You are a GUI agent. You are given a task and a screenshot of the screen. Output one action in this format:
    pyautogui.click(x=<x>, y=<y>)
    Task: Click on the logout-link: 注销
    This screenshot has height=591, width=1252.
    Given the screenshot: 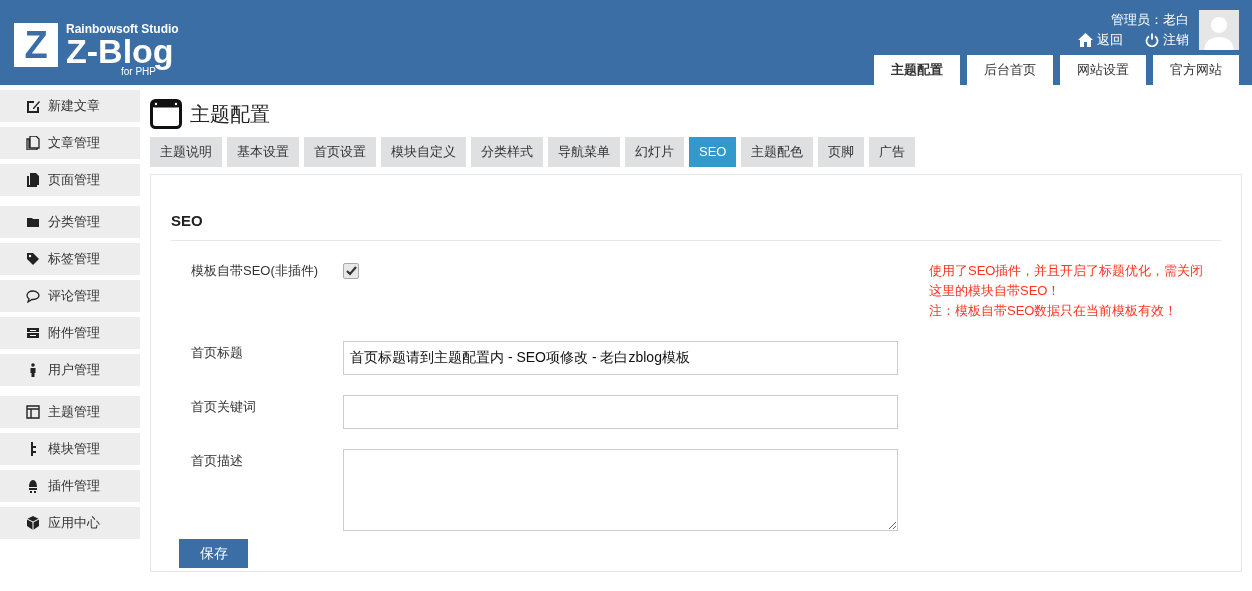 What is the action you would take?
    pyautogui.click(x=1167, y=40)
    